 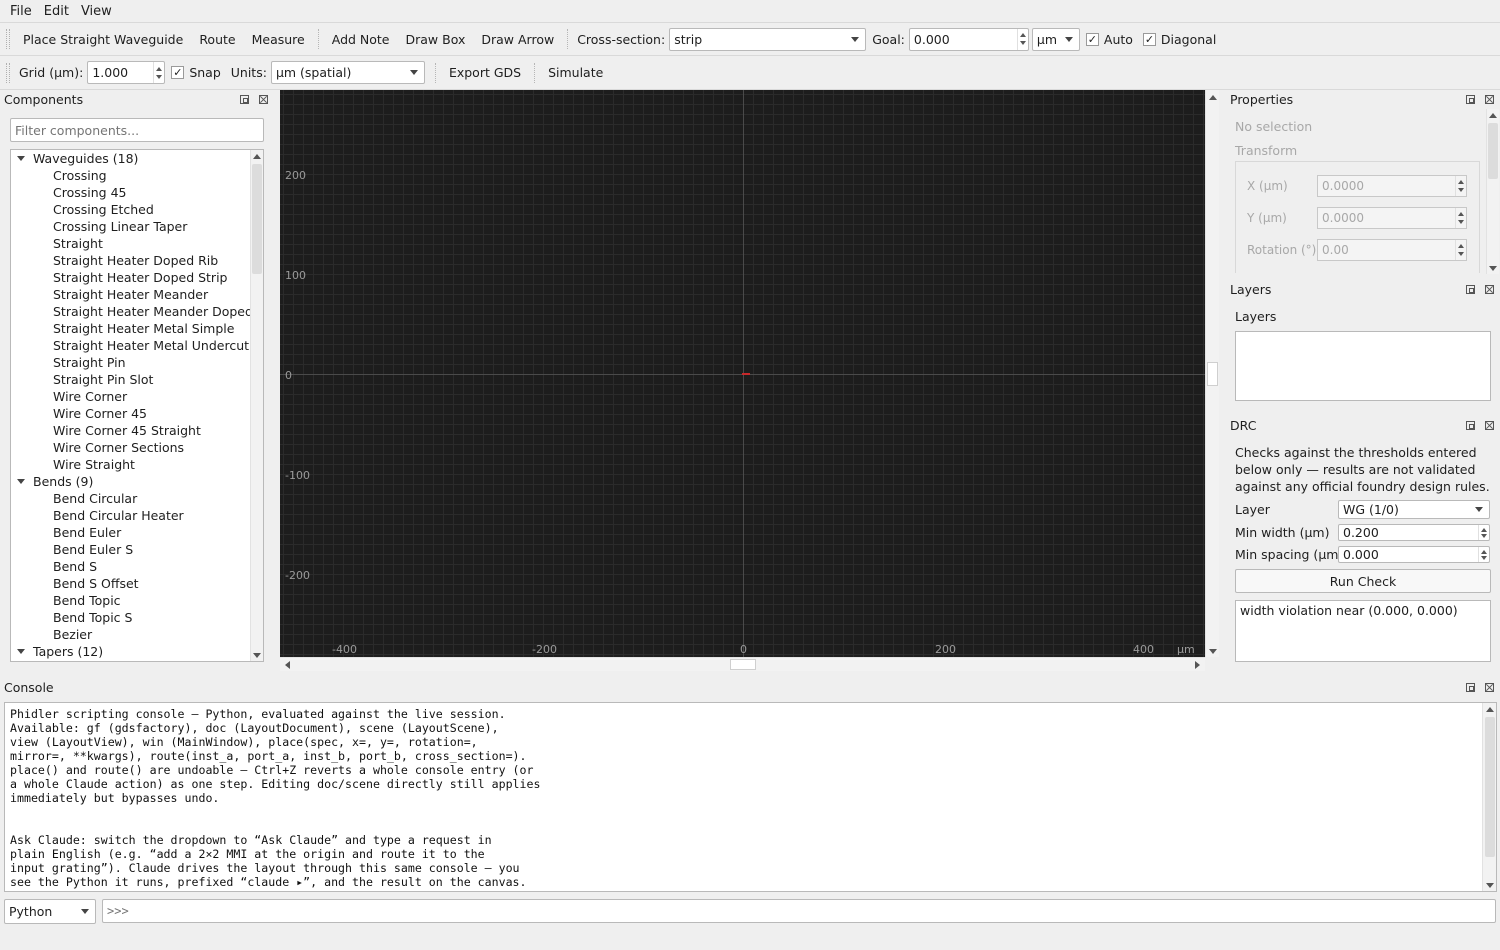 What do you see at coordinates (137, 277) in the screenshot?
I see `tree-item: Straight Heater Doped Strip` at bounding box center [137, 277].